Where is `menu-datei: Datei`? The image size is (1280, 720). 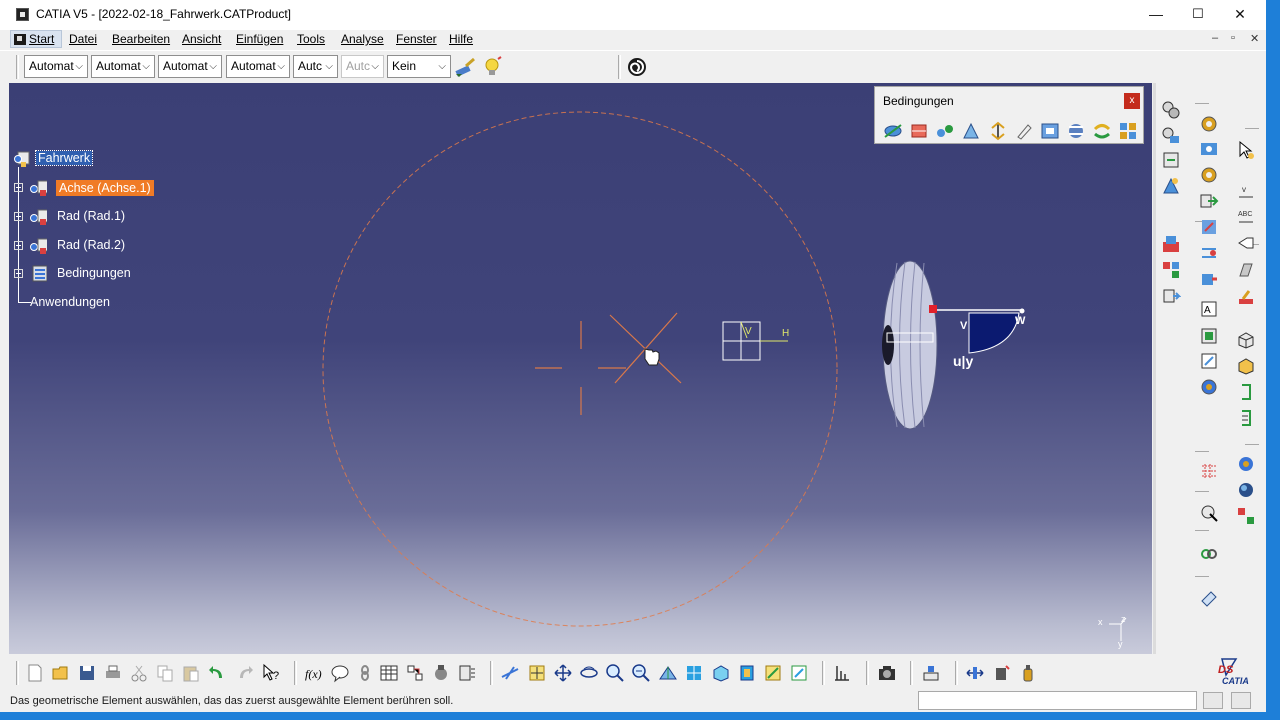 menu-datei: Datei is located at coordinates (83, 39).